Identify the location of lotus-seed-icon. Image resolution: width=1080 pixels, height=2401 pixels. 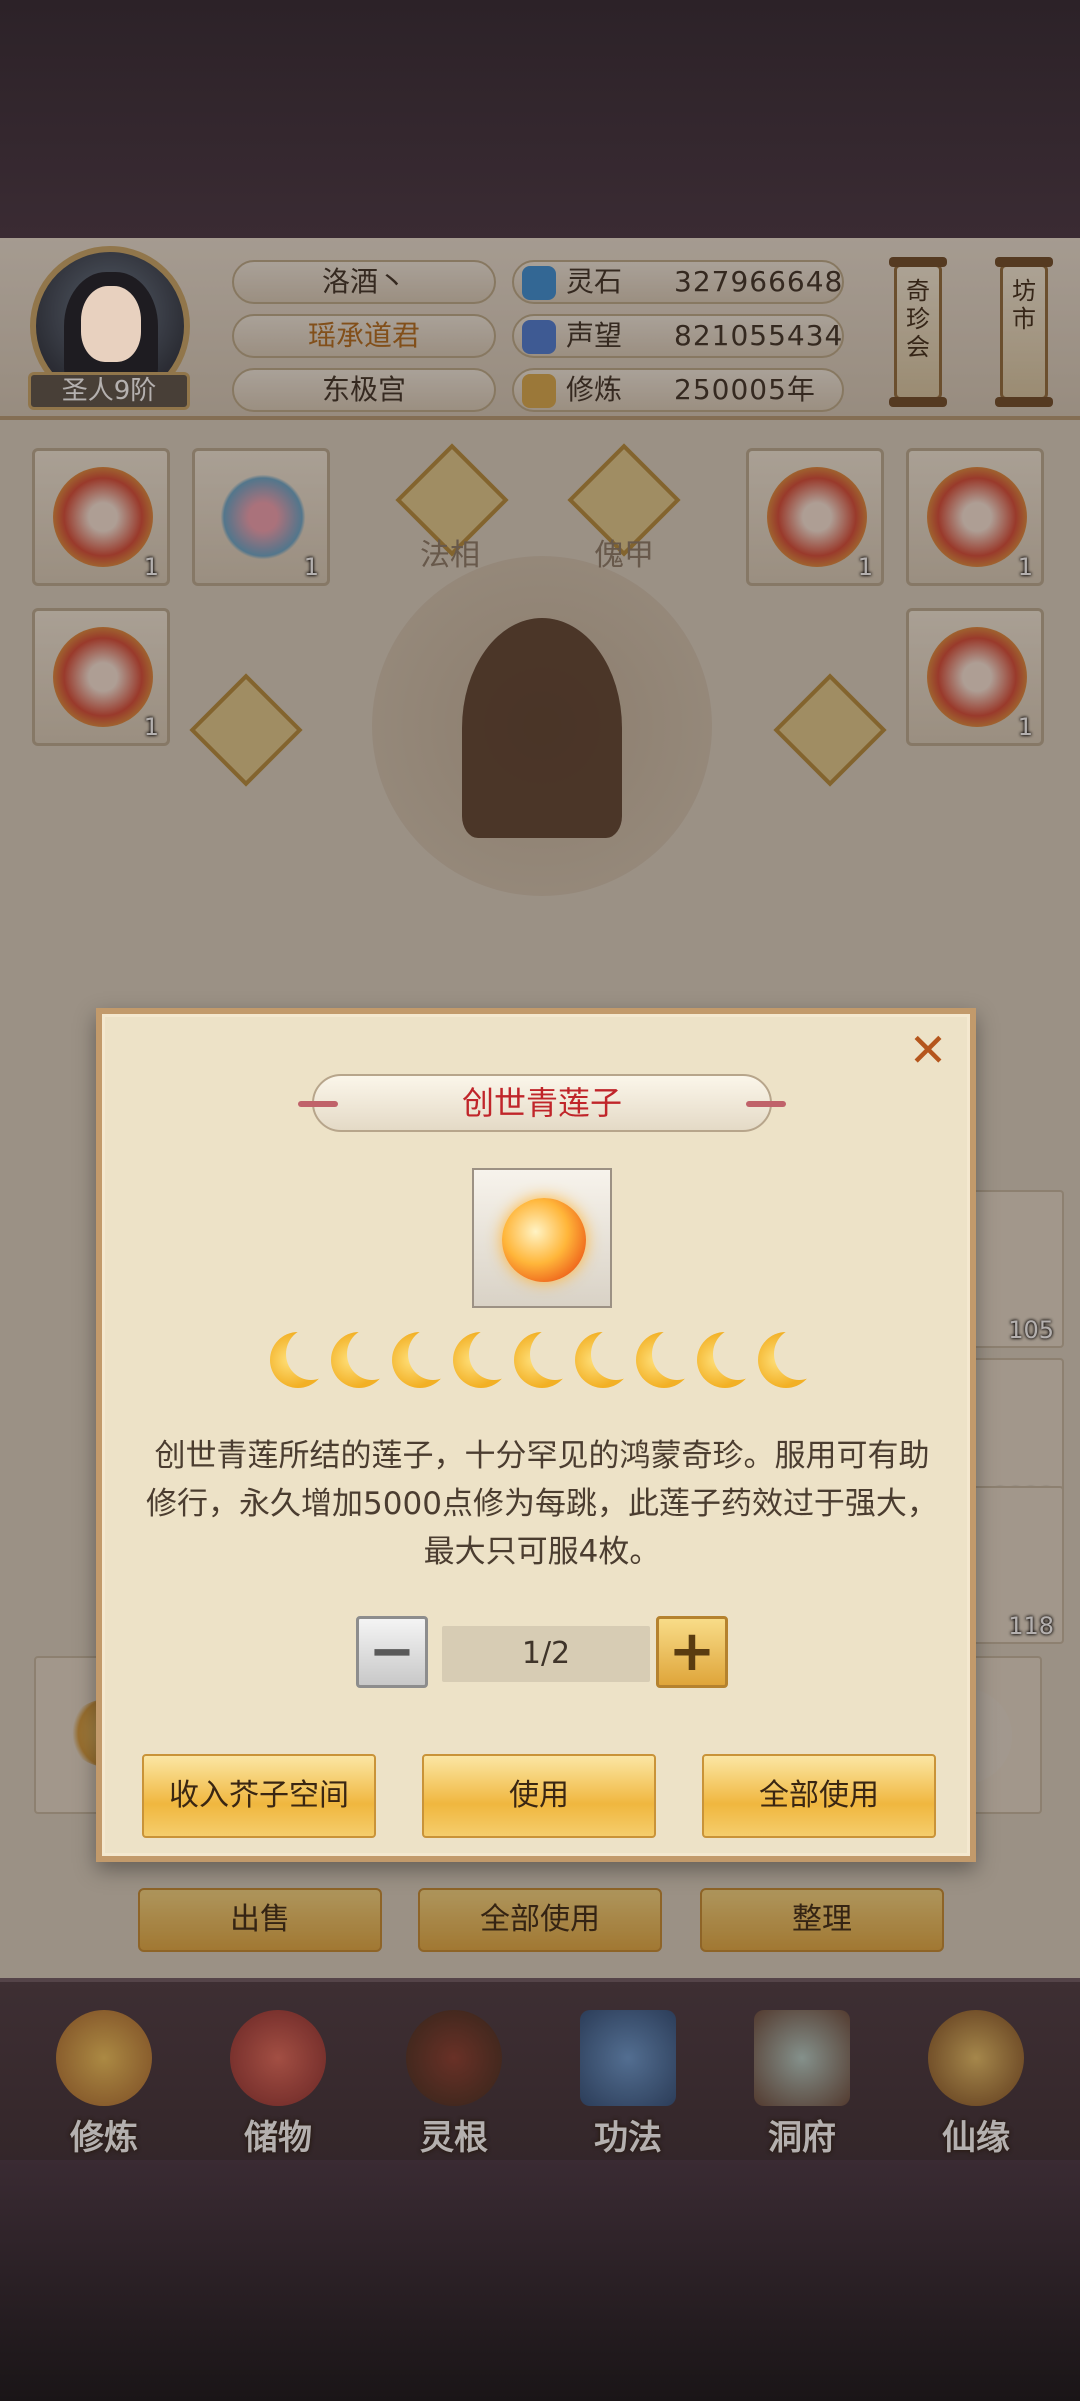
(544, 1240).